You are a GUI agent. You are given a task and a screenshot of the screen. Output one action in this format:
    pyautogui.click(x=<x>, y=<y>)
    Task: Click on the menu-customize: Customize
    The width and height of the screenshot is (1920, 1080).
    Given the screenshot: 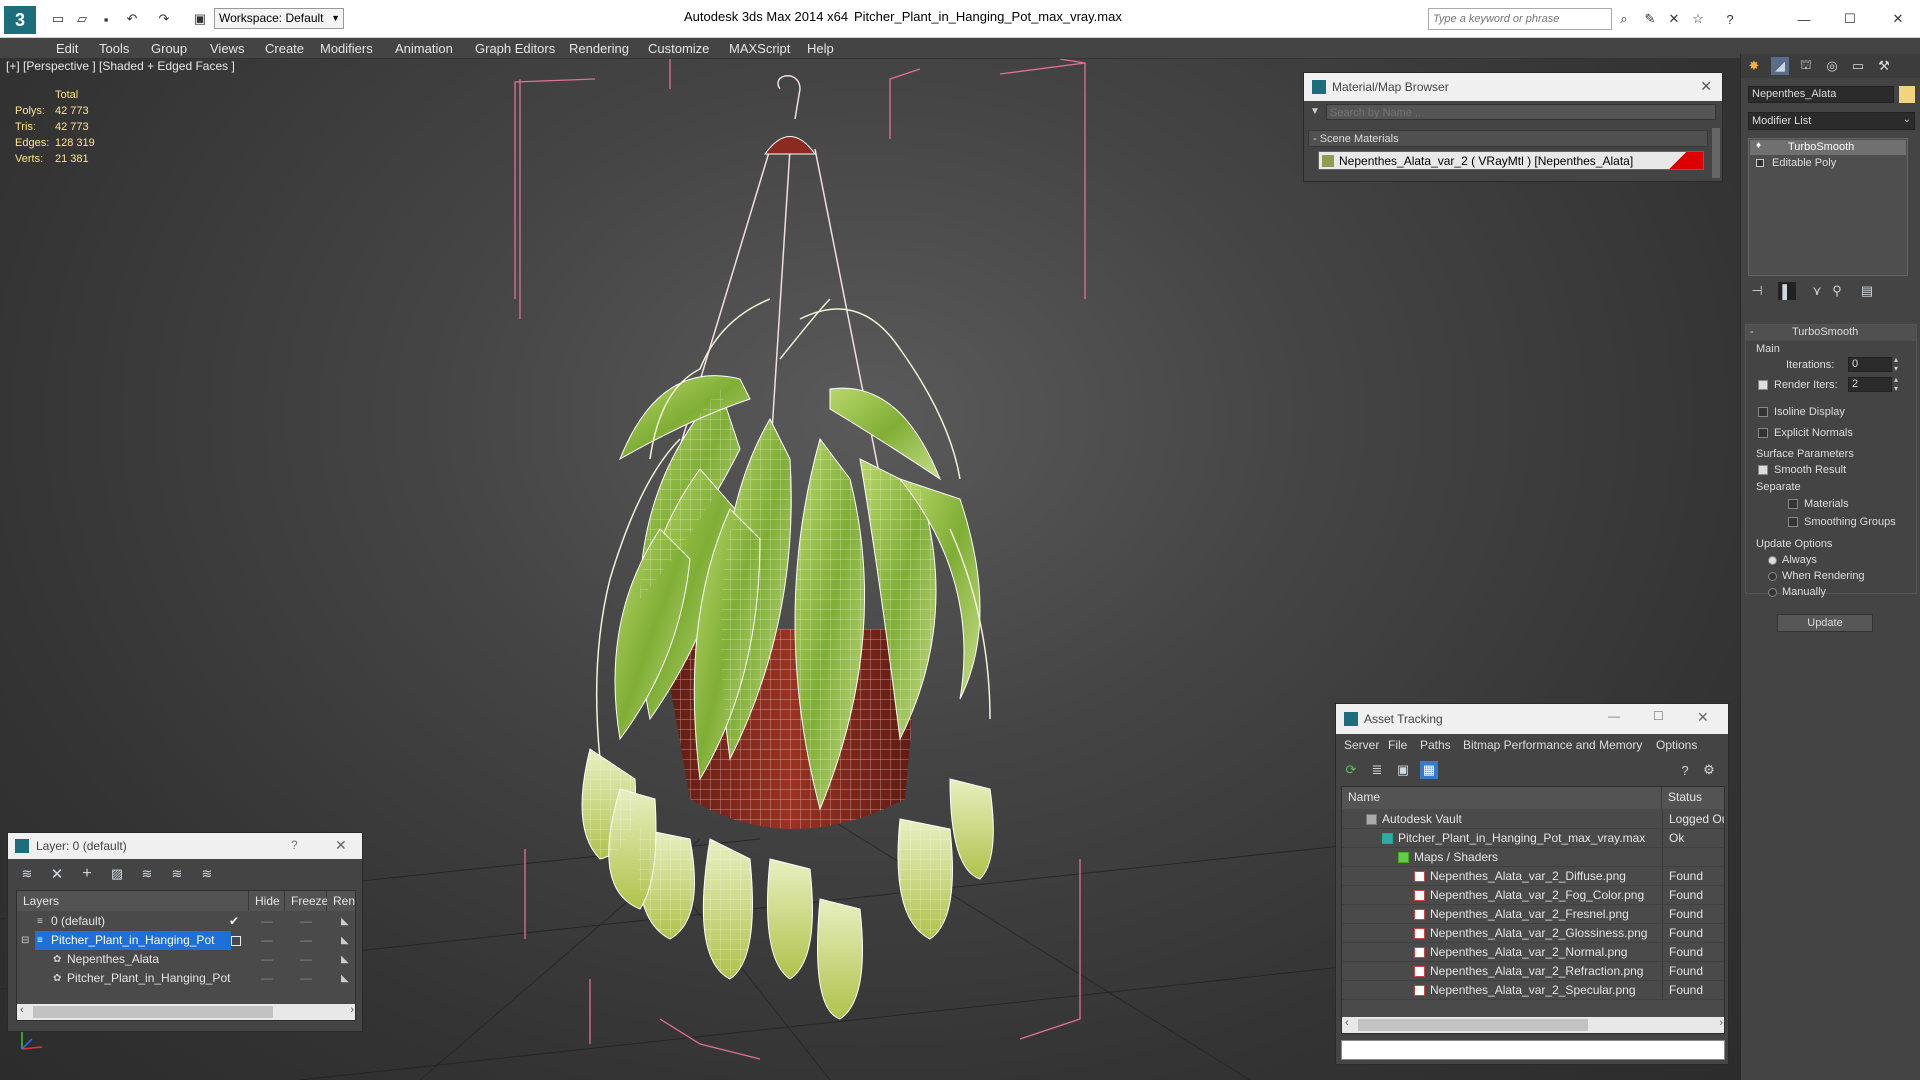 What is the action you would take?
    pyautogui.click(x=678, y=48)
    